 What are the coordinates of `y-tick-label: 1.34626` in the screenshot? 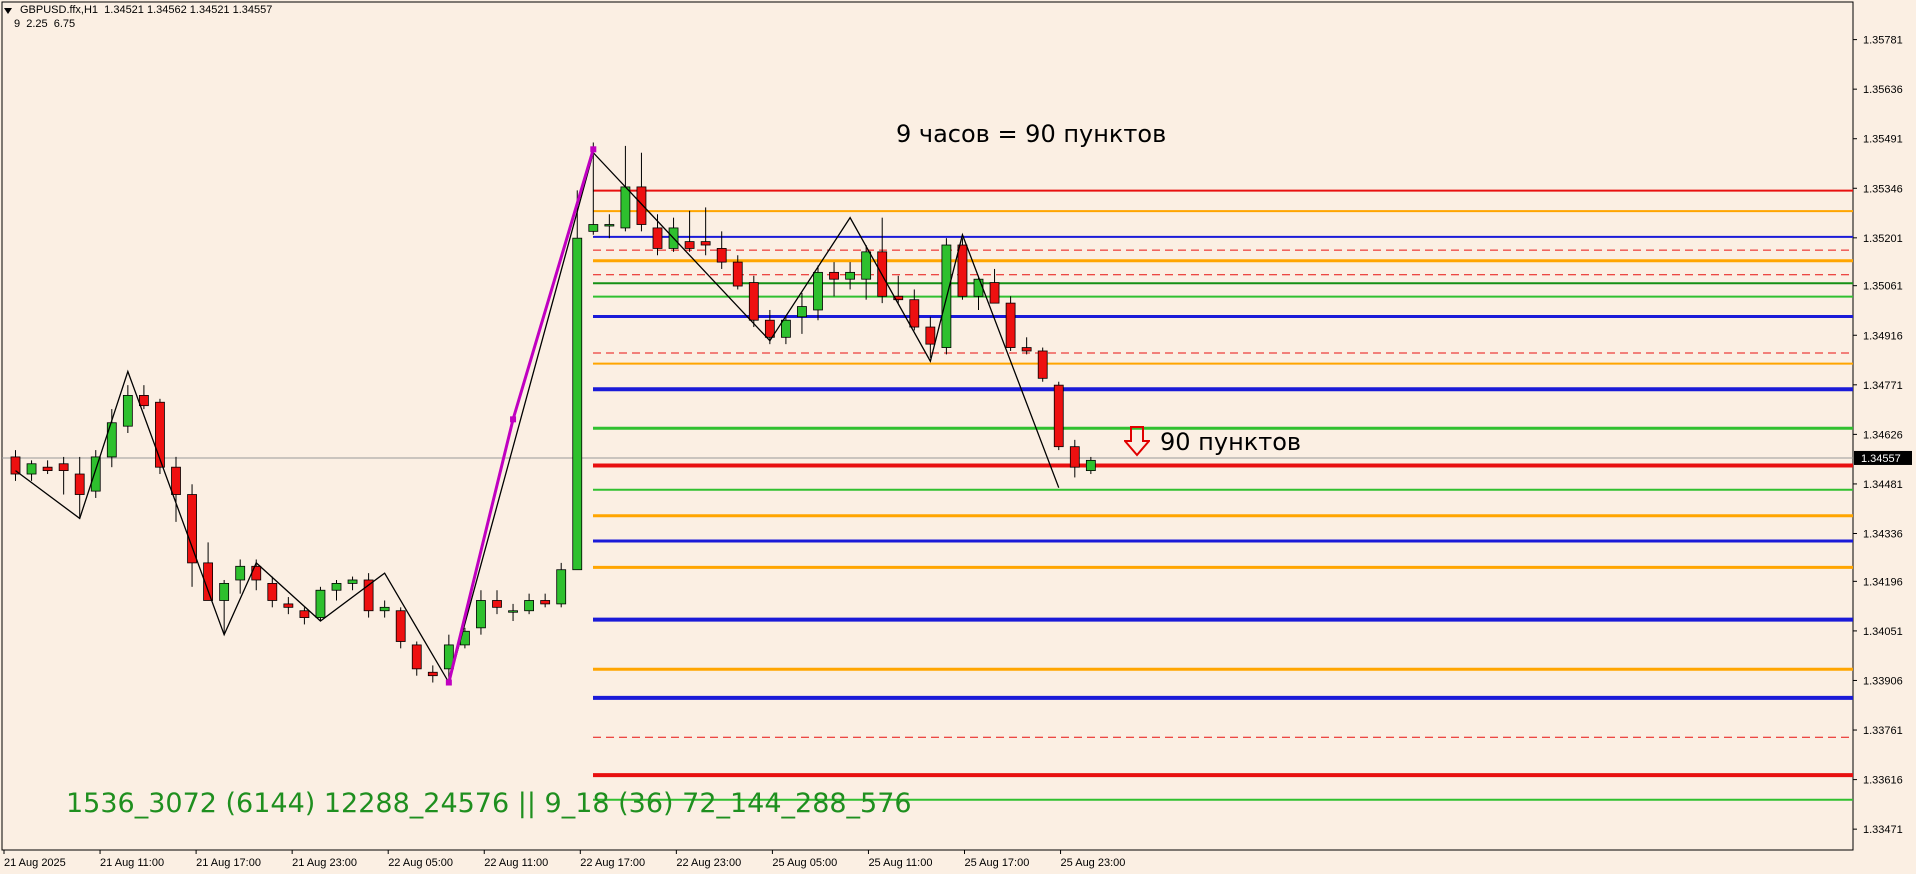 It's located at (1883, 435).